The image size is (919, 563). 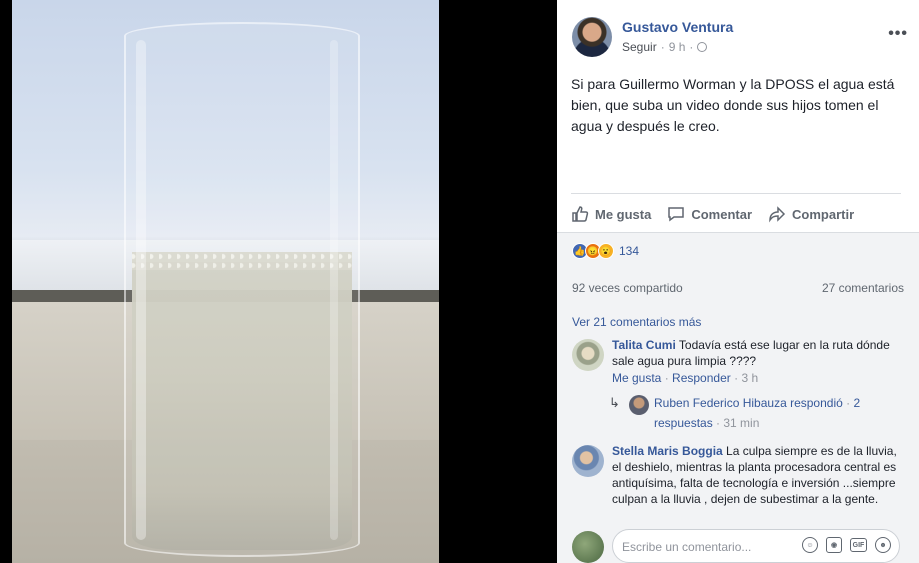 I want to click on comment-button: Comentar, so click(x=709, y=214).